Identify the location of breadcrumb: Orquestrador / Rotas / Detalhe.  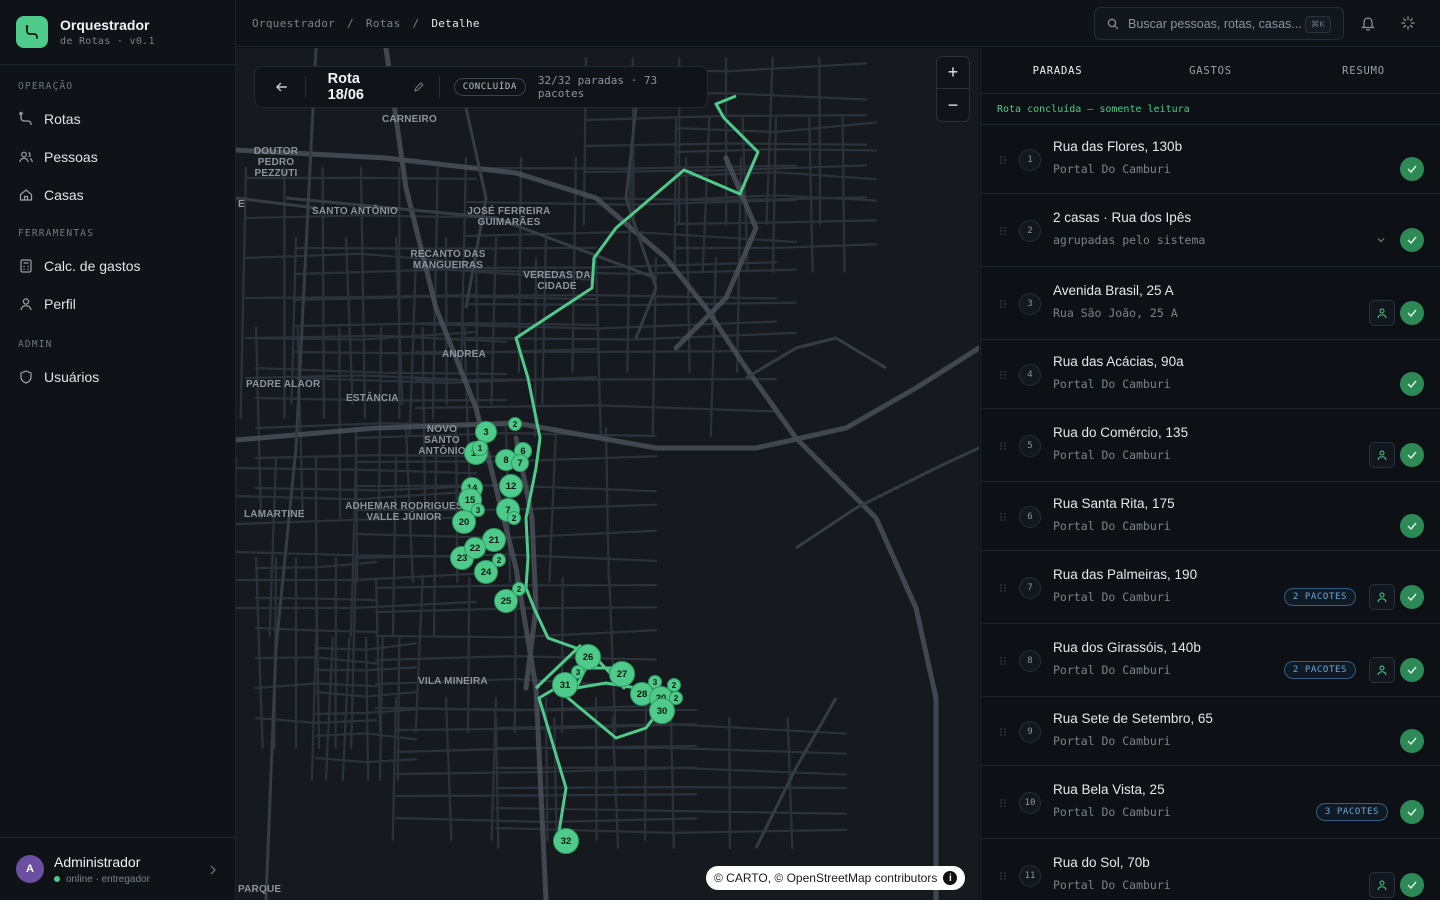
(366, 23).